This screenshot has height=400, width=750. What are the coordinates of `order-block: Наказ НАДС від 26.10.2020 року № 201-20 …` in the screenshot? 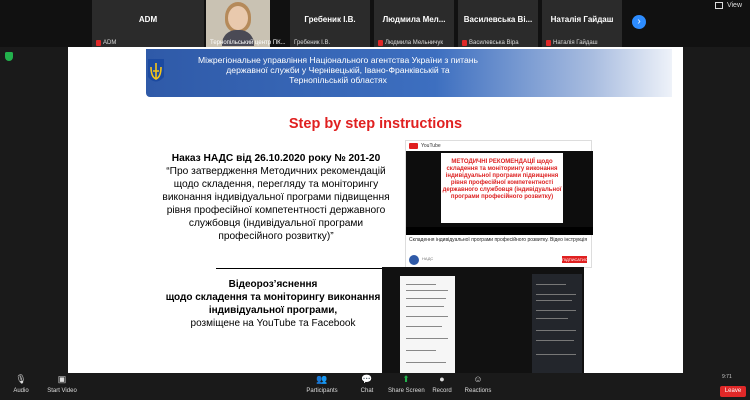 It's located at (276, 197).